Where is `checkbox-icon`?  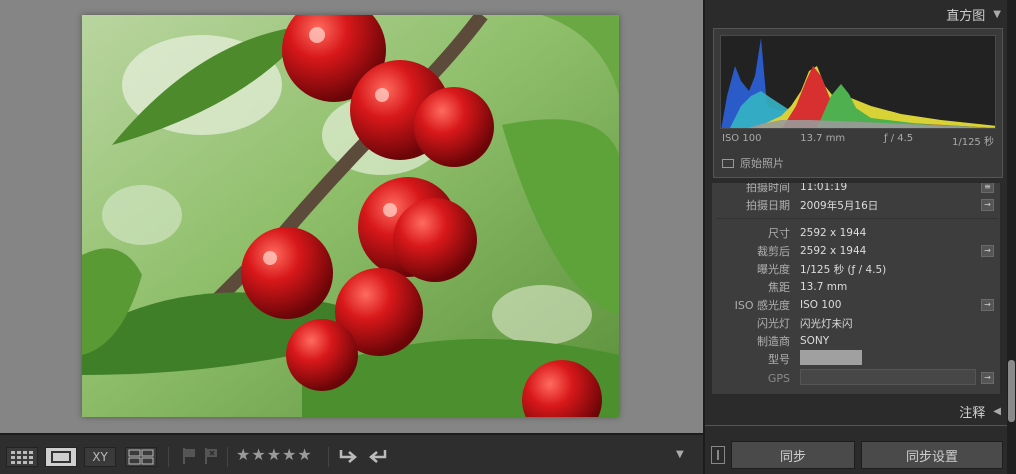 checkbox-icon is located at coordinates (728, 163).